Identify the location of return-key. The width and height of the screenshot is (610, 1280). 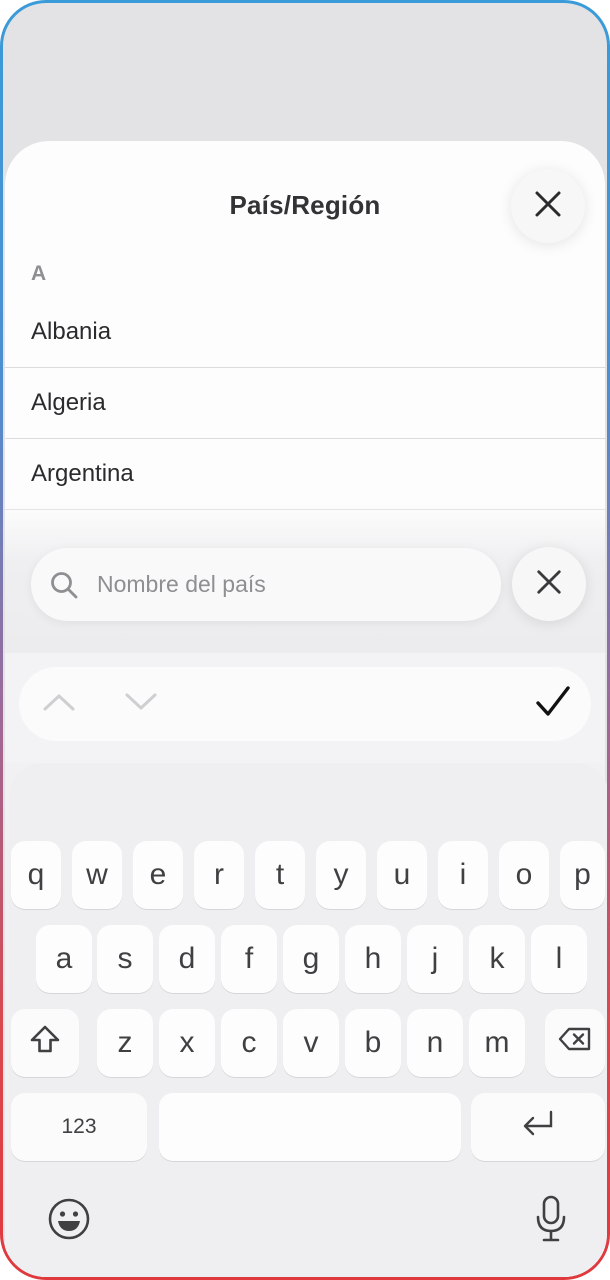
(538, 1127).